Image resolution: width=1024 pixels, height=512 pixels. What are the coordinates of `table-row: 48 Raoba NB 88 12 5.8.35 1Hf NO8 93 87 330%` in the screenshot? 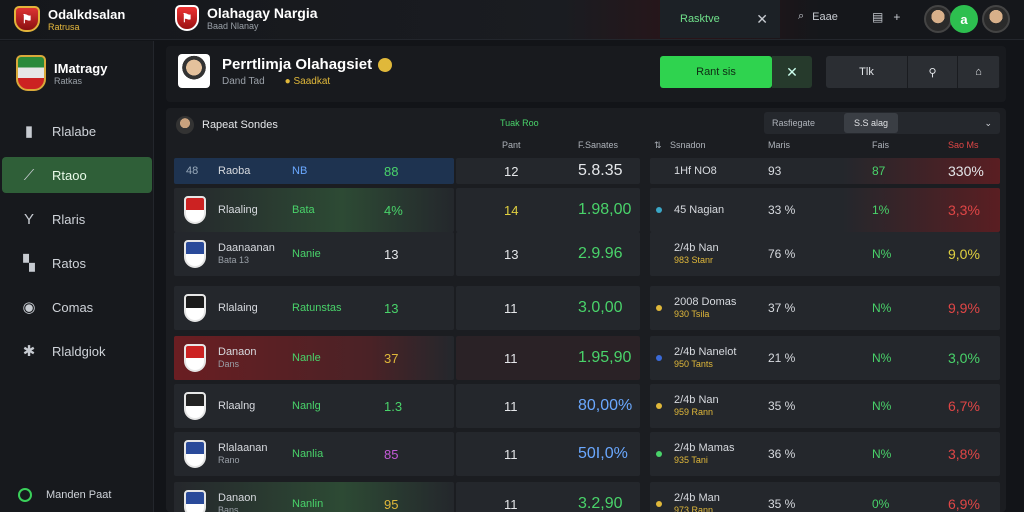 It's located at (586, 171).